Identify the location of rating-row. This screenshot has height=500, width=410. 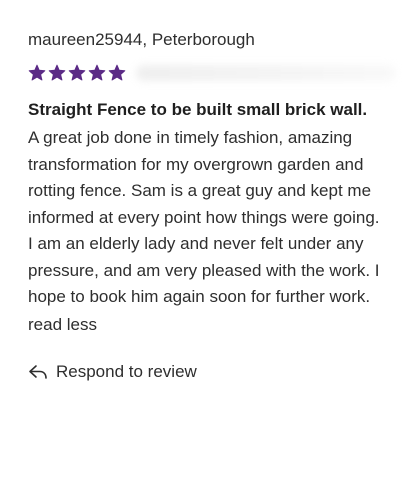
(212, 73).